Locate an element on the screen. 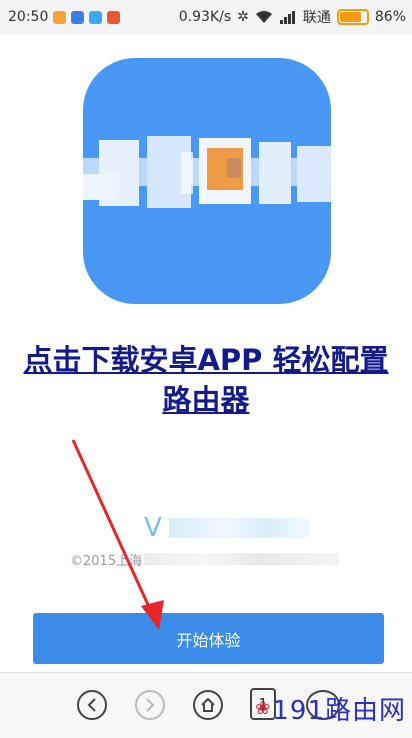 The width and height of the screenshot is (412, 738). carrier-label: 联通 is located at coordinates (316, 18).